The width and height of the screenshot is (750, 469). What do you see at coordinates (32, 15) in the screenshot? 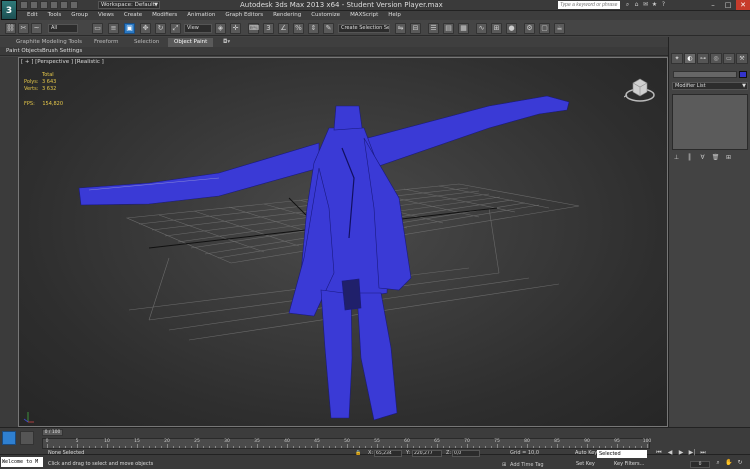
I see `menu-edit: Edit` at bounding box center [32, 15].